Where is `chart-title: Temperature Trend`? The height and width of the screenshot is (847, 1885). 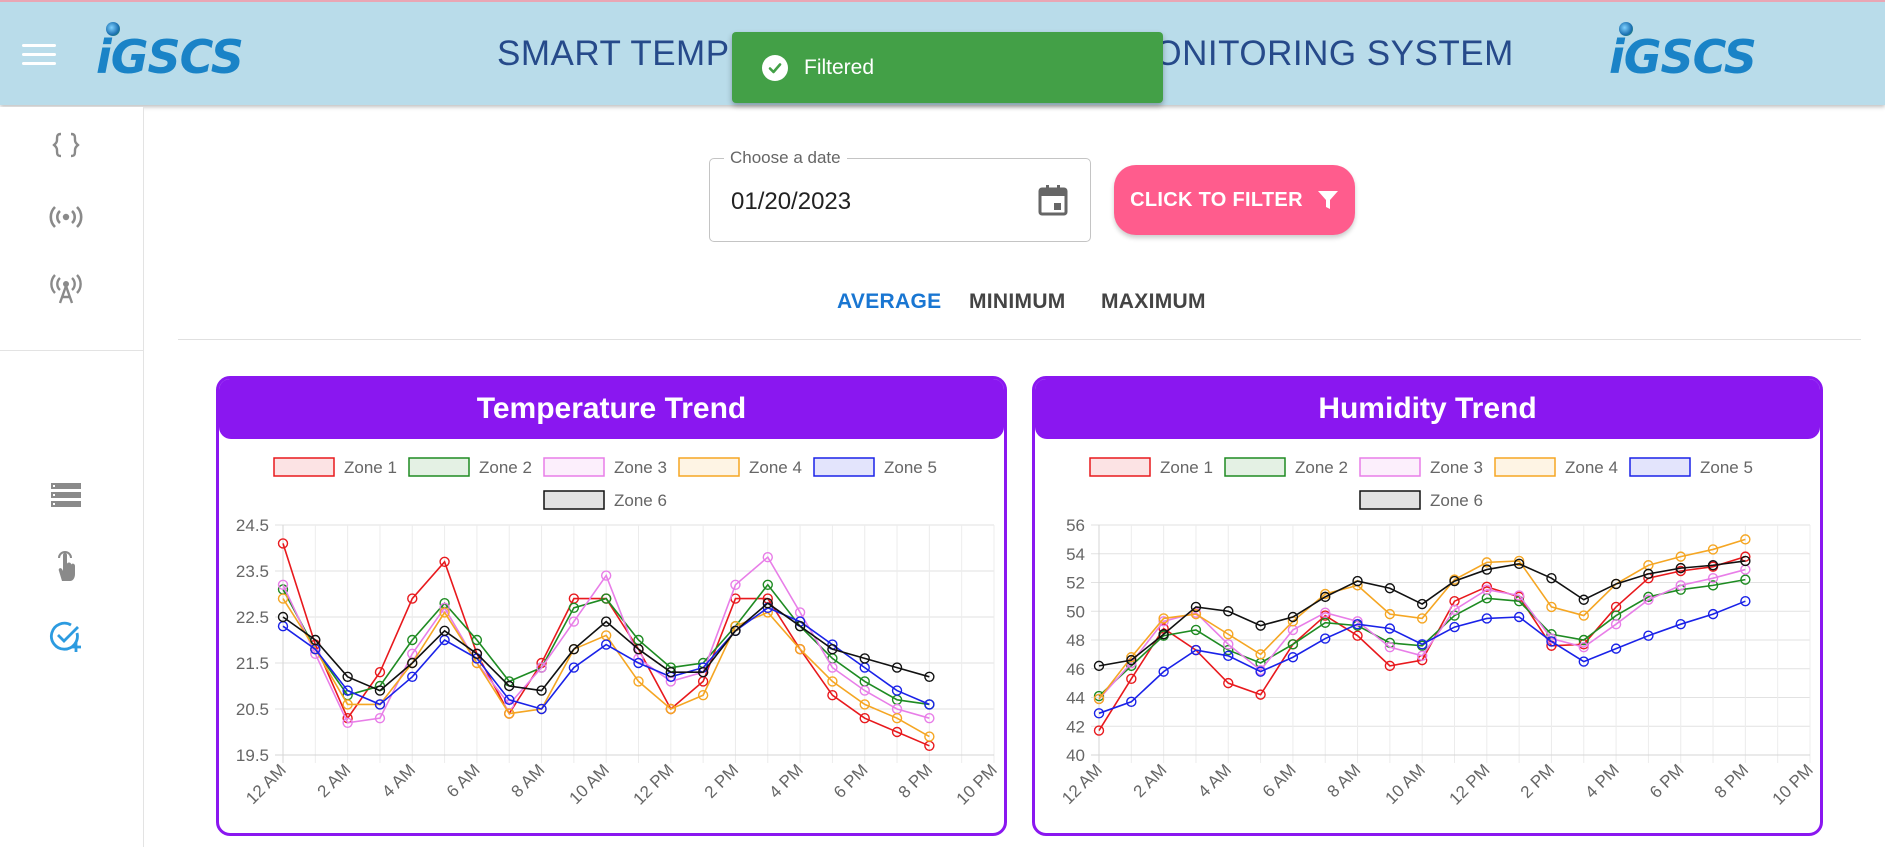 chart-title: Temperature Trend is located at coordinates (611, 409).